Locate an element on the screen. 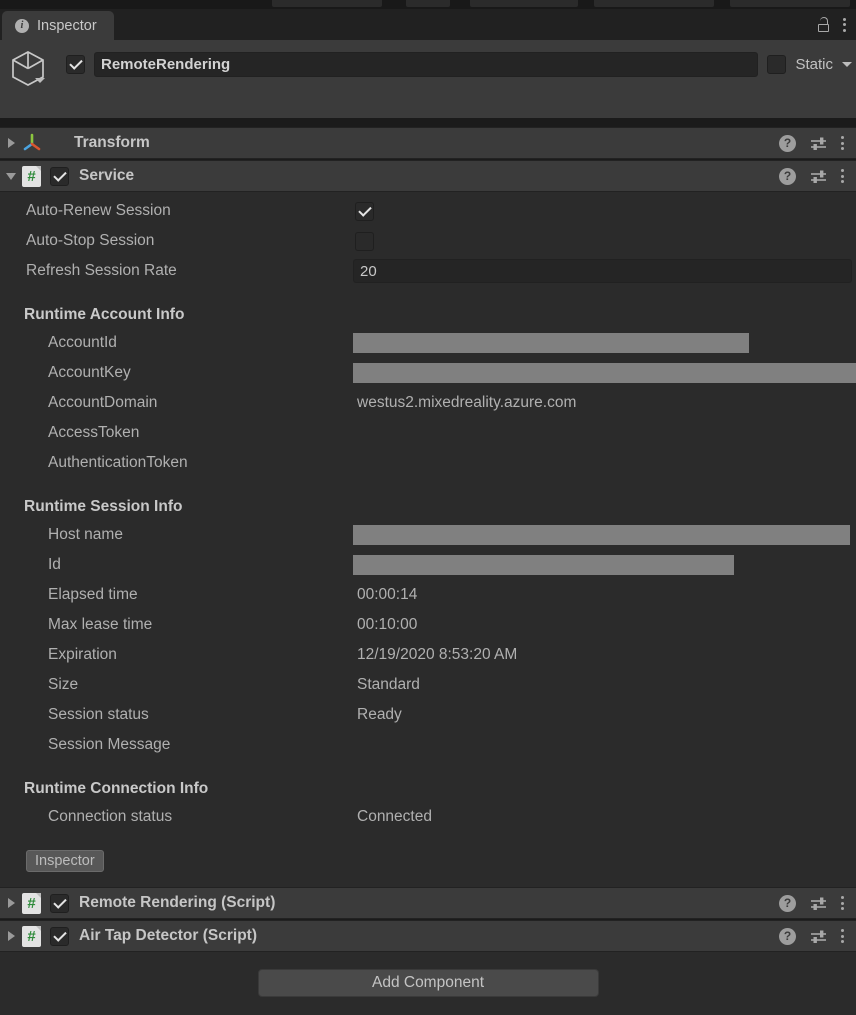 The width and height of the screenshot is (856, 1015). transform-gizmo-icon is located at coordinates (32, 143).